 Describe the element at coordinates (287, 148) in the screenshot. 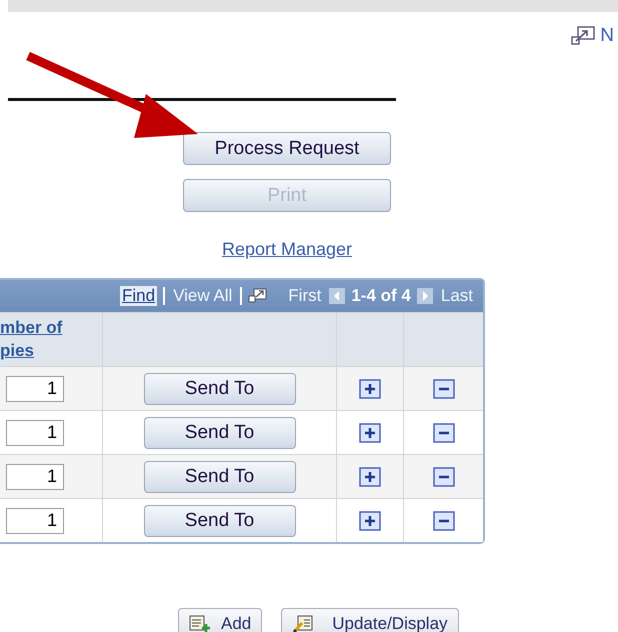

I see `process-request-button: Process Request` at that location.